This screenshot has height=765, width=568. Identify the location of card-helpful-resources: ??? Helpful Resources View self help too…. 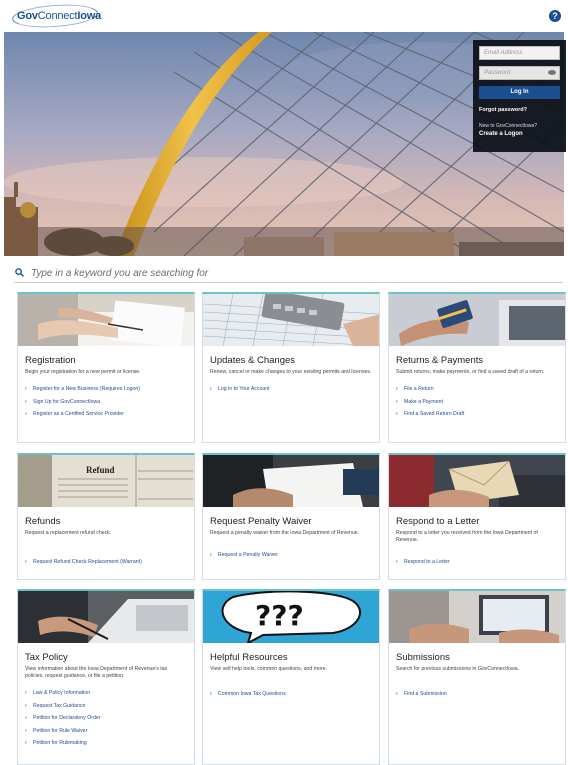
(291, 677).